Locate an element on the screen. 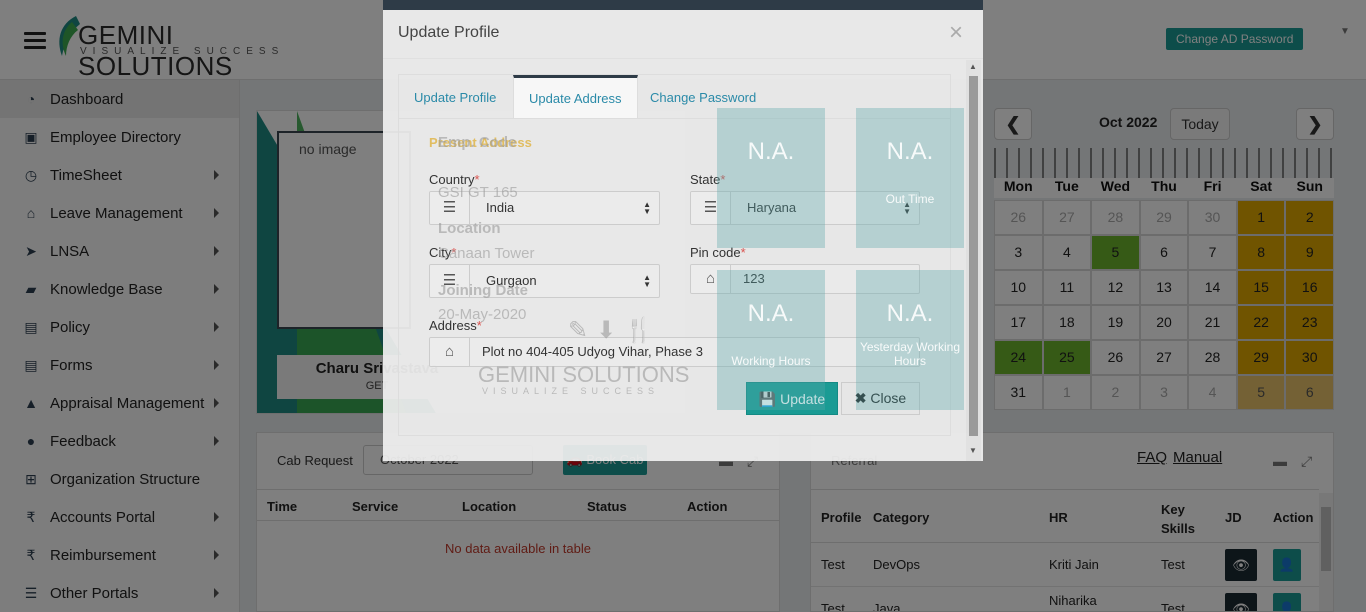 The height and width of the screenshot is (612, 1366). home-icon: ⌂ is located at coordinates (450, 352).